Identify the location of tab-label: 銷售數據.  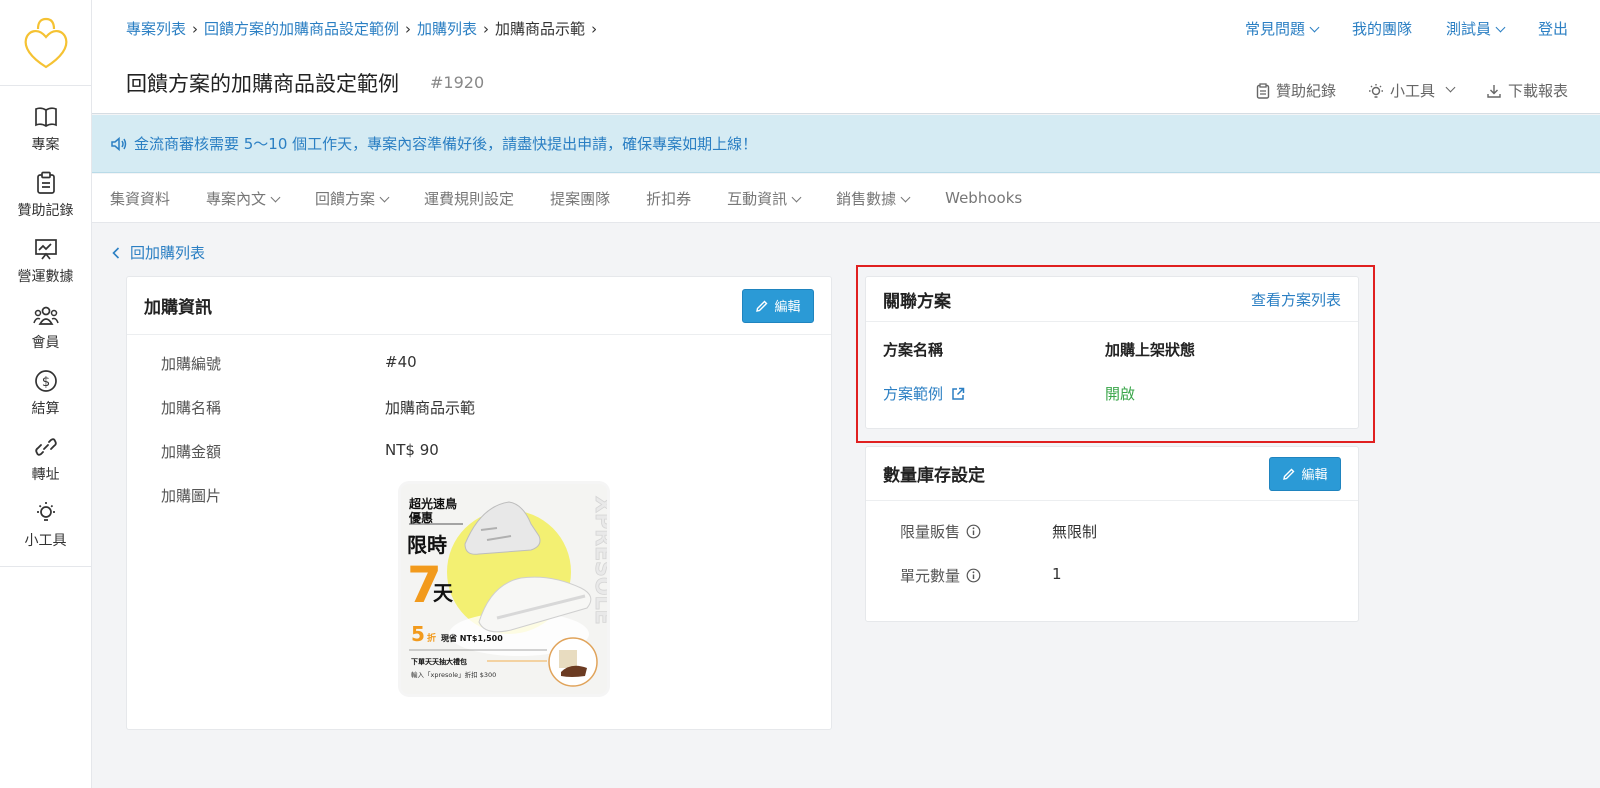
(866, 198).